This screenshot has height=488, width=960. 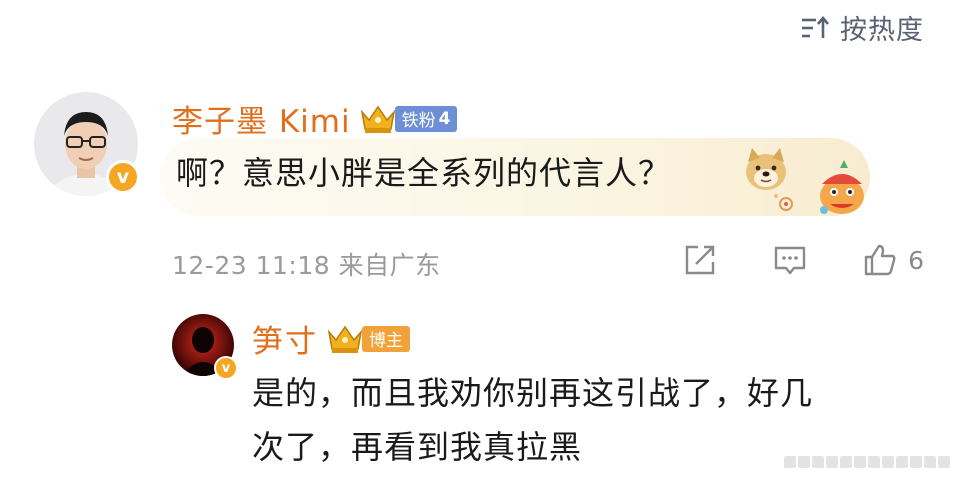 What do you see at coordinates (444, 118) in the screenshot?
I see `fan-badge-level: 4` at bounding box center [444, 118].